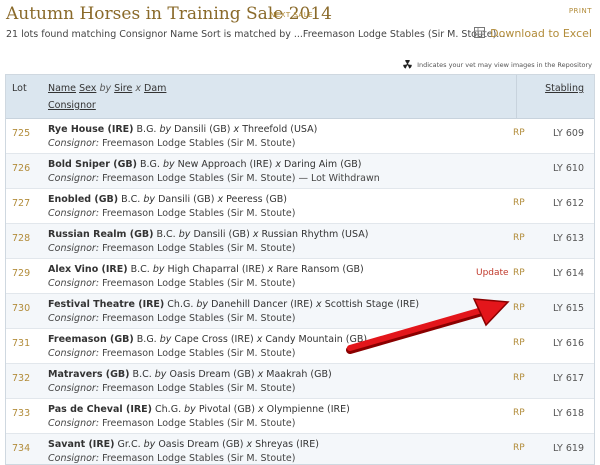  What do you see at coordinates (87, 88) in the screenshot?
I see `sort-sex-link: Sex` at bounding box center [87, 88].